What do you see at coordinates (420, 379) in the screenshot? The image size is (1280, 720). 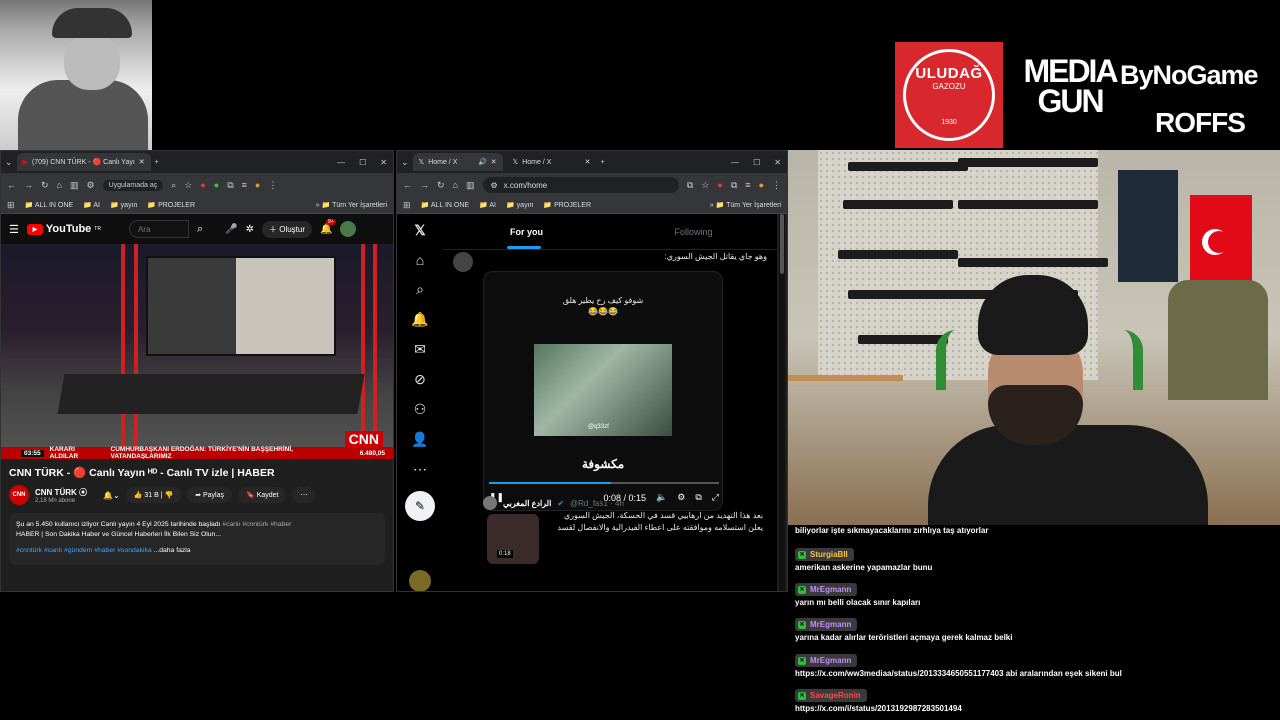 I see `grok-icon: ⊘` at bounding box center [420, 379].